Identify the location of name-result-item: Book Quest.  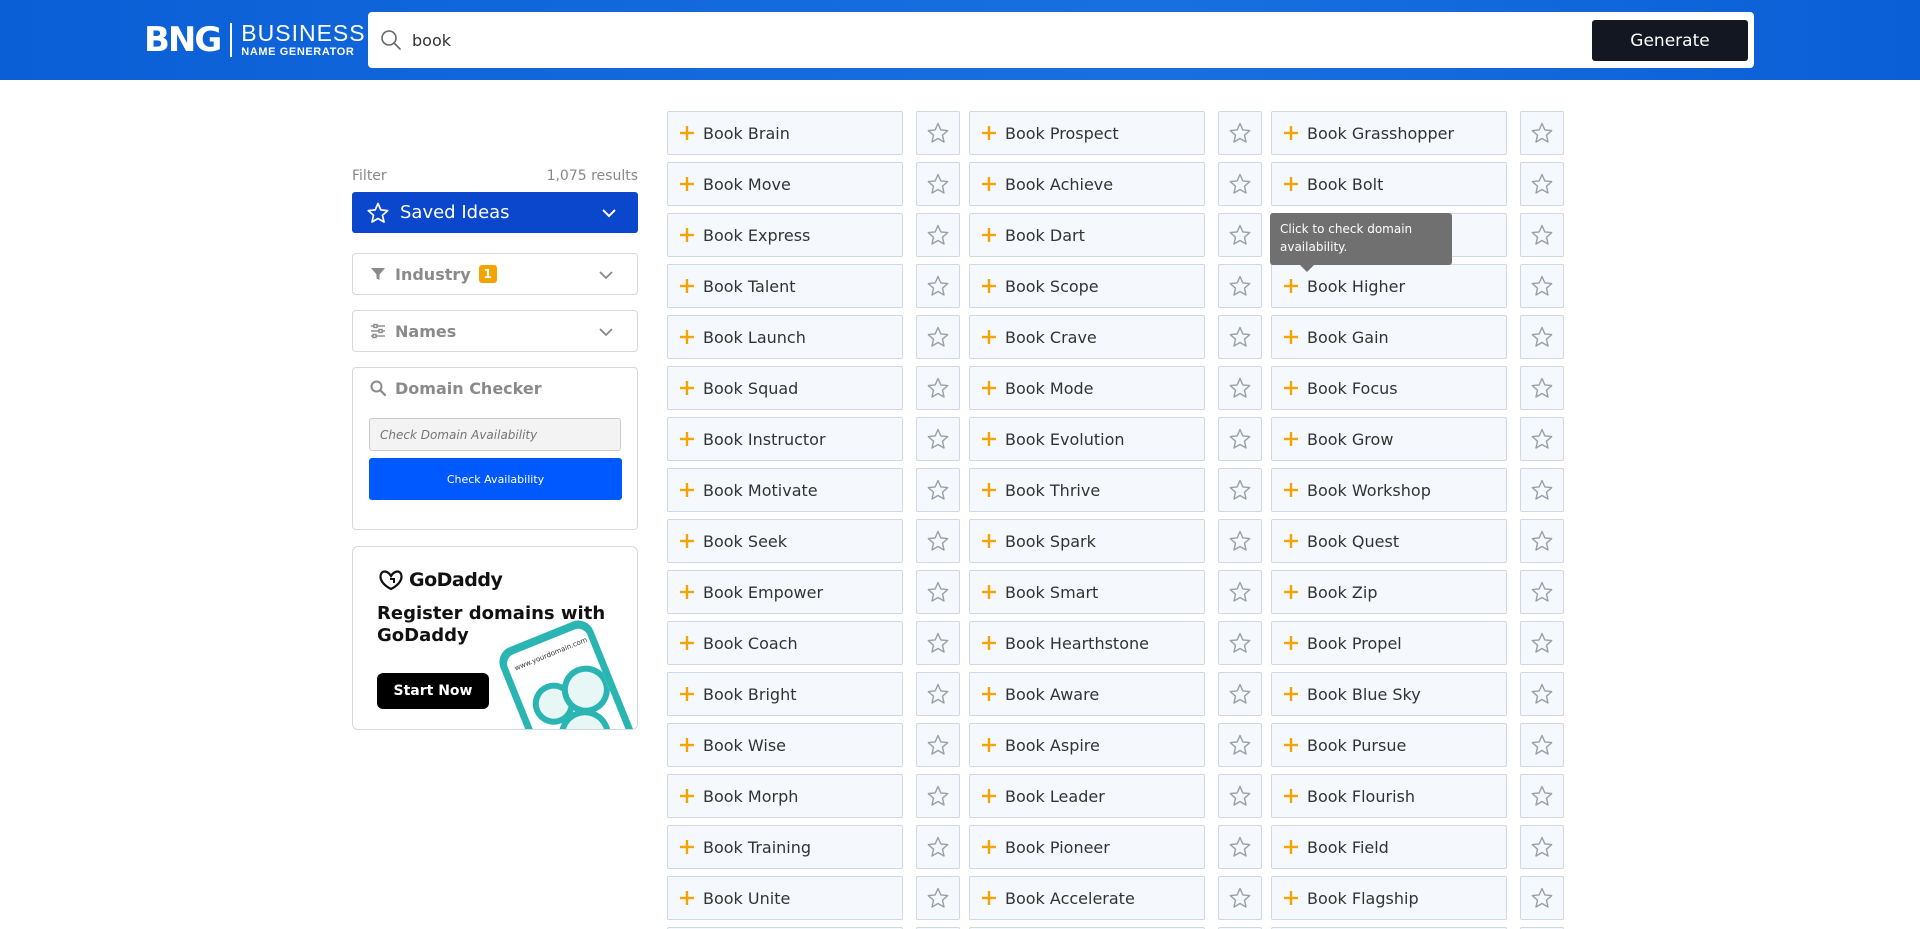
(1389, 541).